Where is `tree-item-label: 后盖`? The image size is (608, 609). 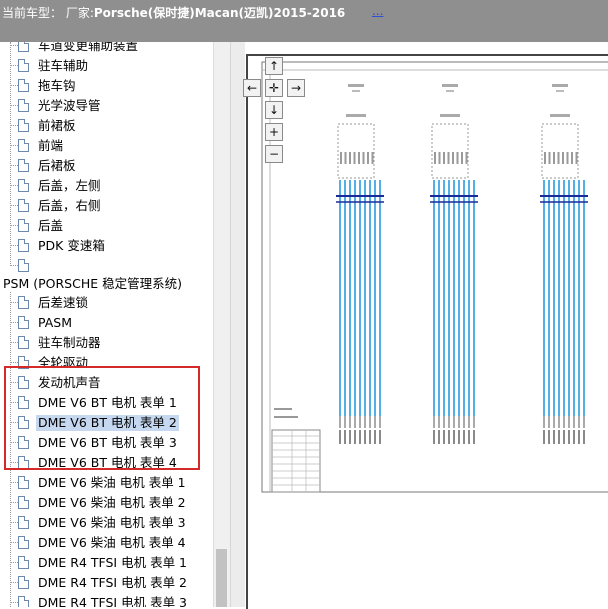 tree-item-label: 后盖 is located at coordinates (51, 225).